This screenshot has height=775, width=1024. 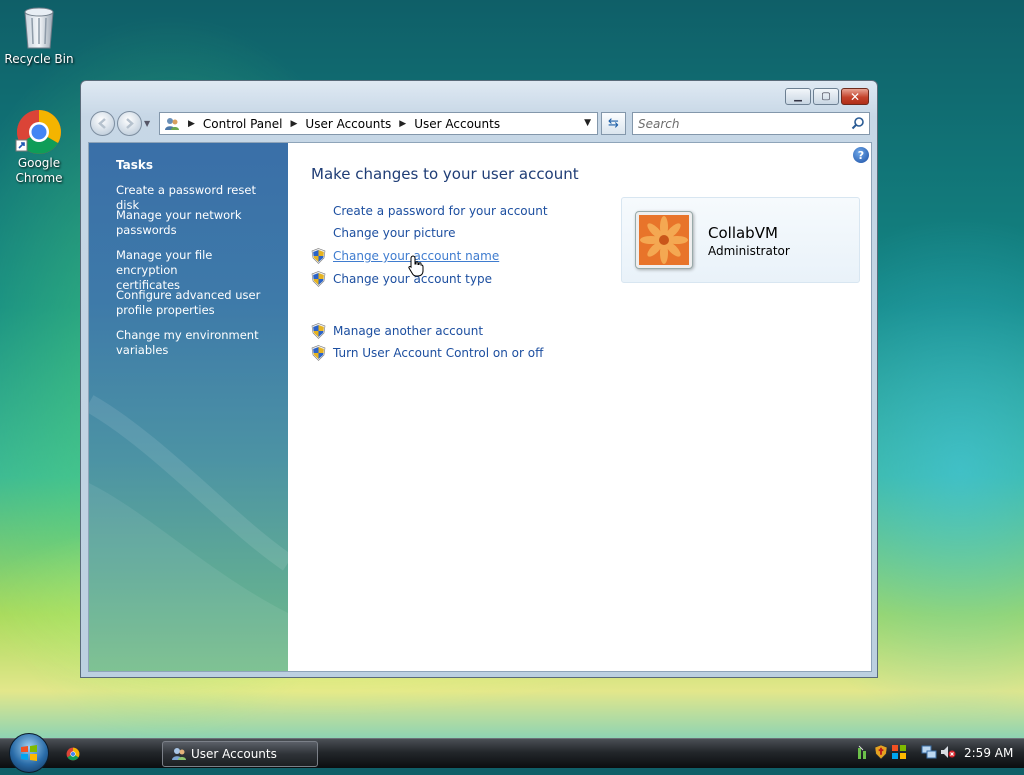 I want to click on tasks-title: Tasks, so click(x=135, y=165).